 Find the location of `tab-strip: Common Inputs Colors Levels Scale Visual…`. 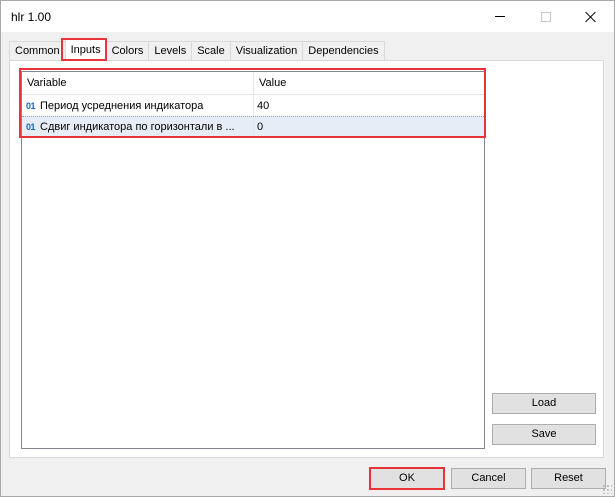

tab-strip: Common Inputs Colors Levels Scale Visual… is located at coordinates (197, 50).